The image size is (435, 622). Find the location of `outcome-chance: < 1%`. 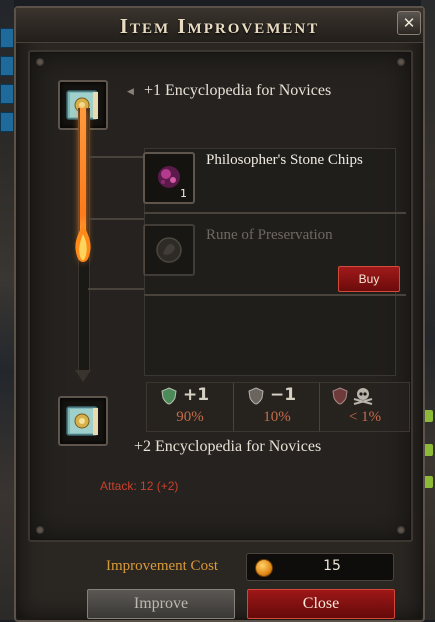

outcome-chance: < 1% is located at coordinates (365, 417).